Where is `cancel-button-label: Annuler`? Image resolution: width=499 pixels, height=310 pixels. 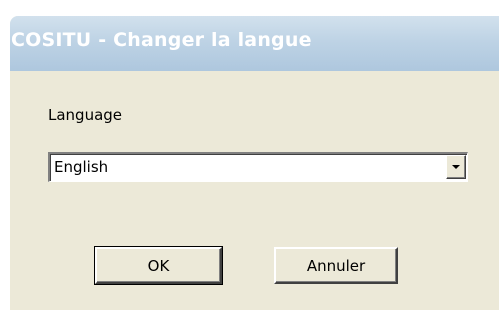 cancel-button-label: Annuler is located at coordinates (336, 265).